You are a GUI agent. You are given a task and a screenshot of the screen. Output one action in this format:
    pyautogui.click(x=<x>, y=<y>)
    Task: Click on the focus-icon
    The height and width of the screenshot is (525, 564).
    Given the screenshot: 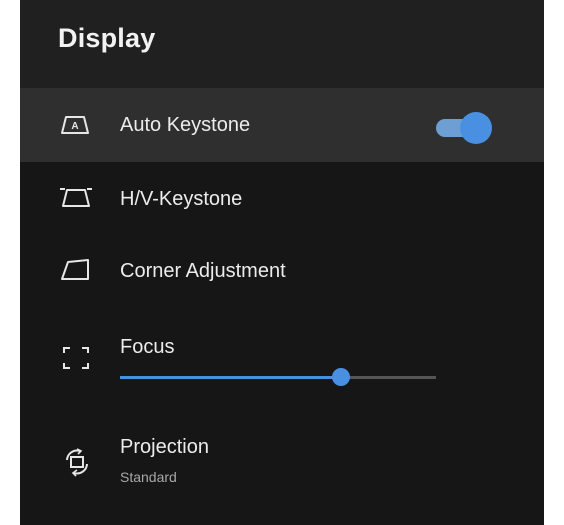 What is the action you would take?
    pyautogui.click(x=77, y=359)
    